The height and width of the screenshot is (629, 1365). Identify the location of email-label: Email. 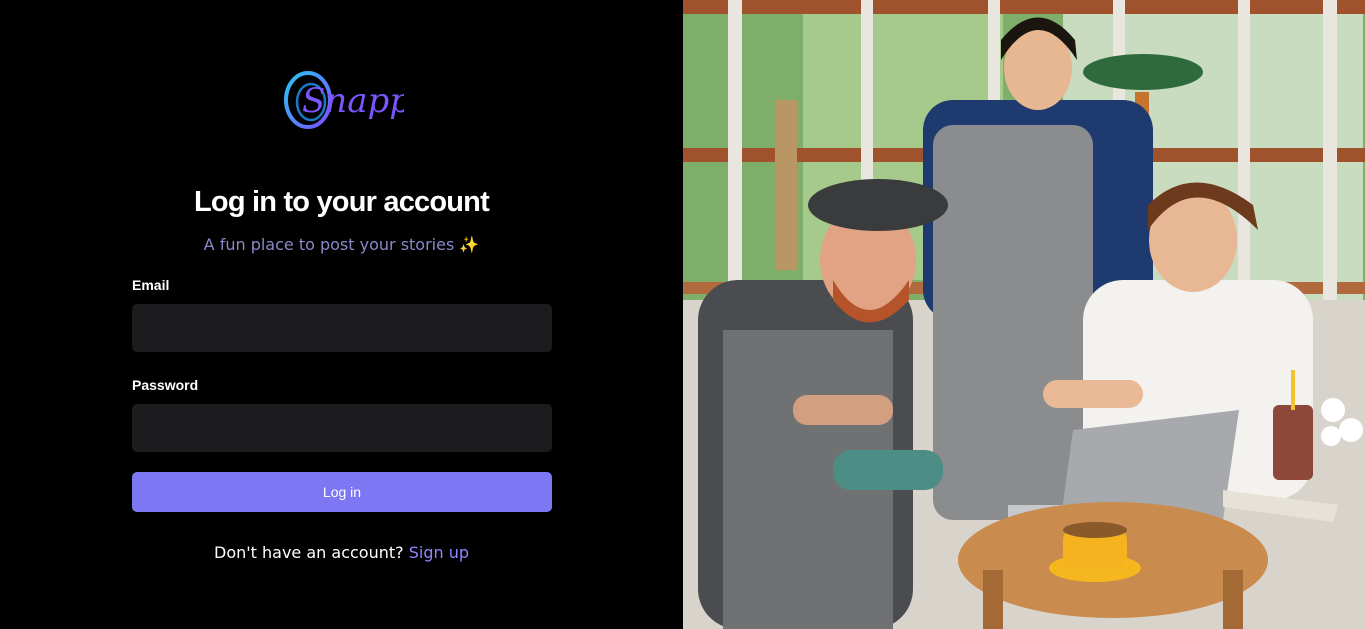
(151, 285).